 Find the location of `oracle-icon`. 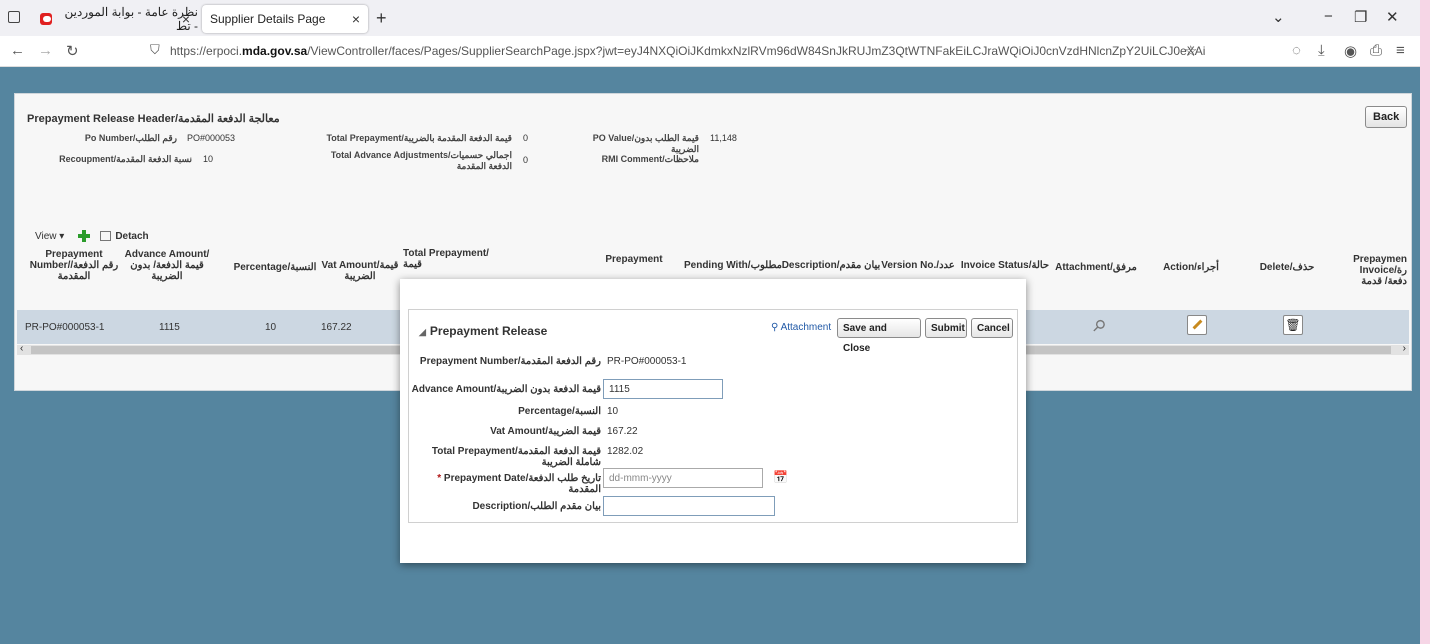

oracle-icon is located at coordinates (46, 19).